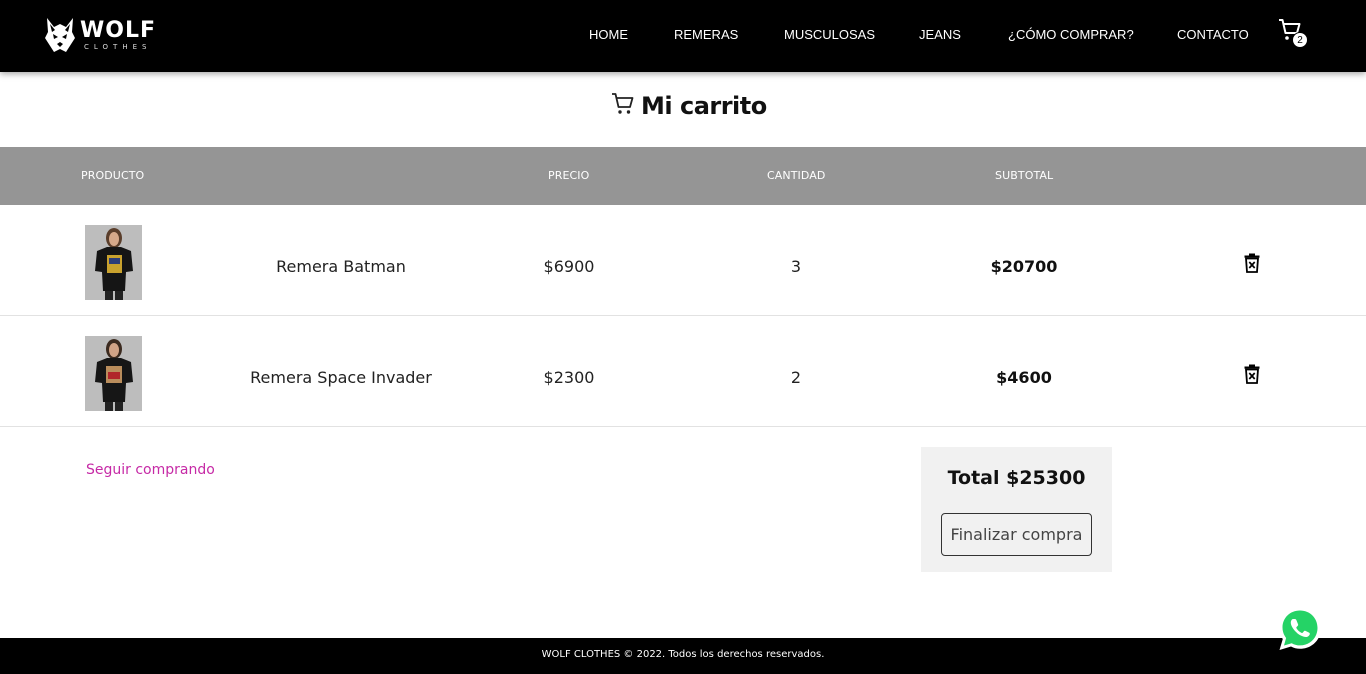  I want to click on checkout-button: Finalizar compra, so click(1016, 534).